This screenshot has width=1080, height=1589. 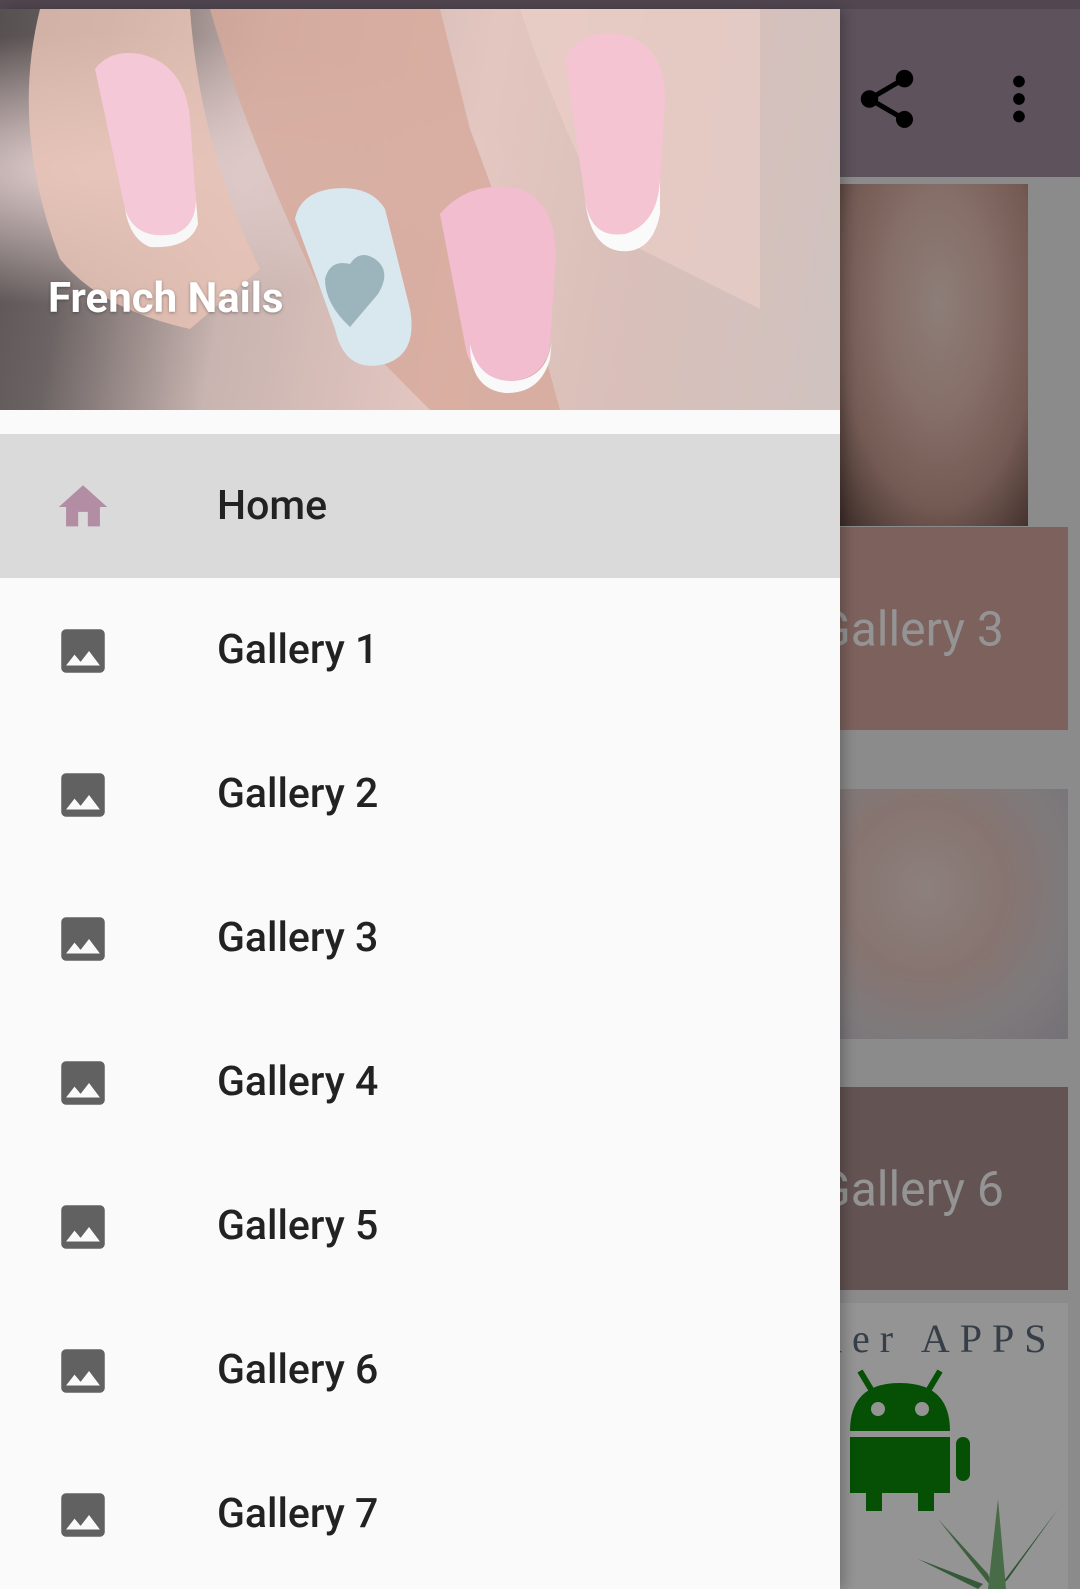 I want to click on menu-item-label: Gallery 1, so click(x=298, y=650).